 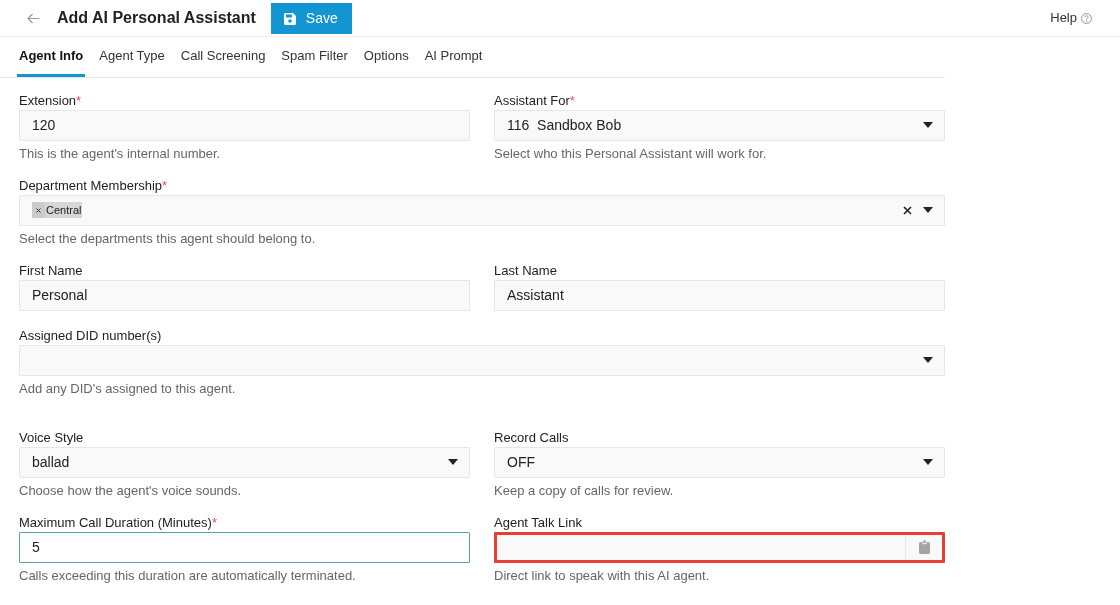 I want to click on help-text: This is the agent's internal number., so click(x=120, y=153).